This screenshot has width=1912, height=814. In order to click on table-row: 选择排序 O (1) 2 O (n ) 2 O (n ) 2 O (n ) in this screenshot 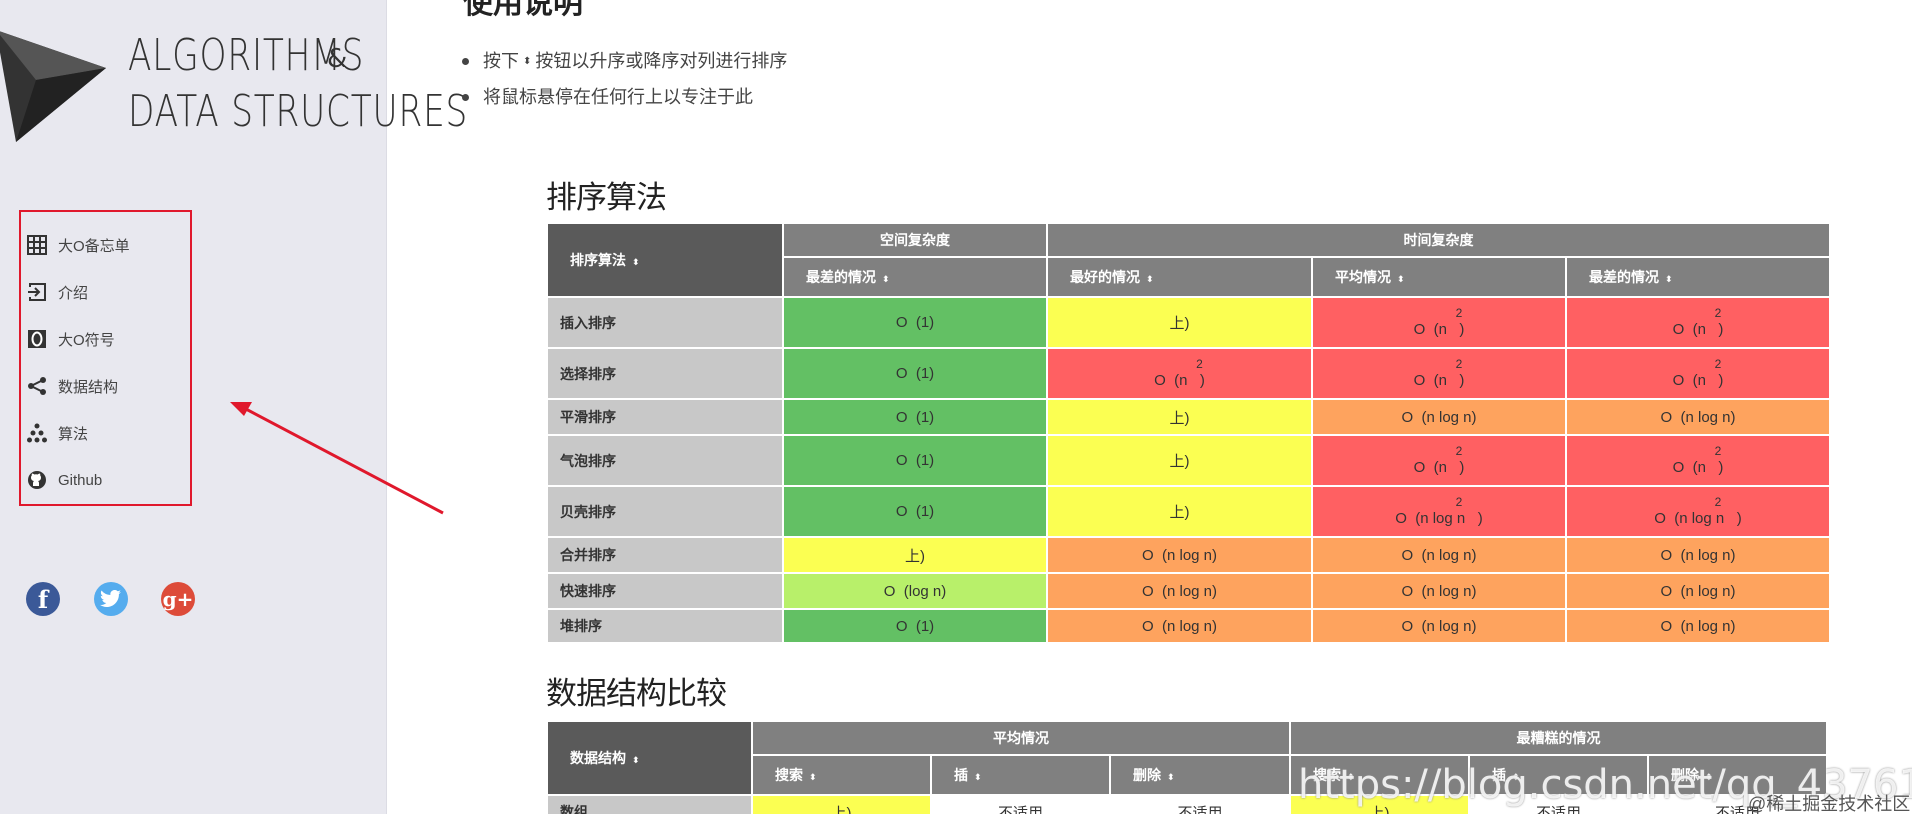, I will do `click(1188, 373)`.